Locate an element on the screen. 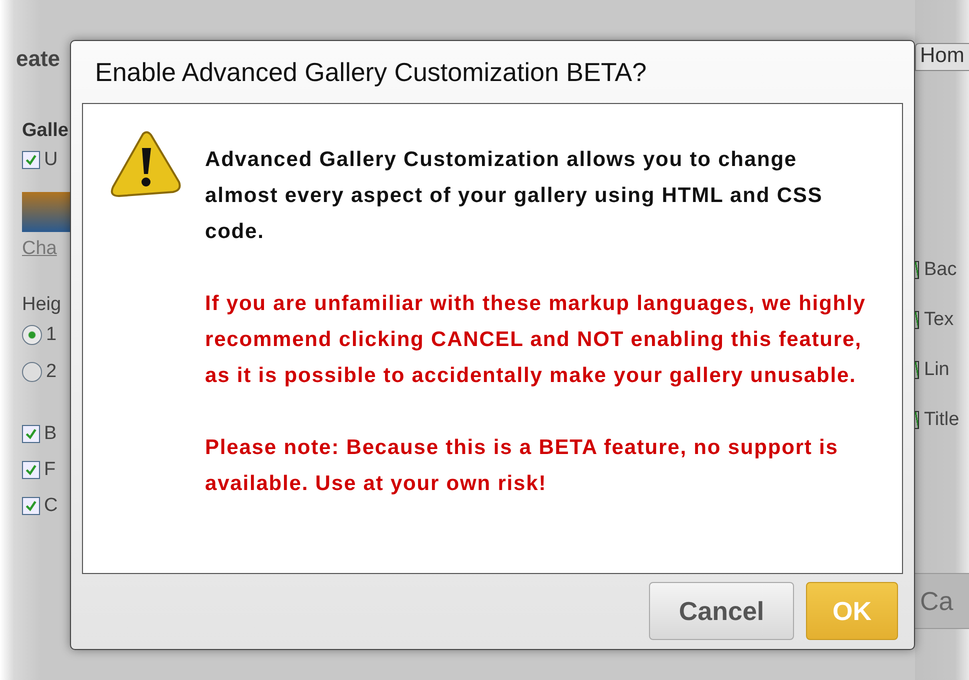 The image size is (969, 680). ok-button: OK is located at coordinates (852, 611).